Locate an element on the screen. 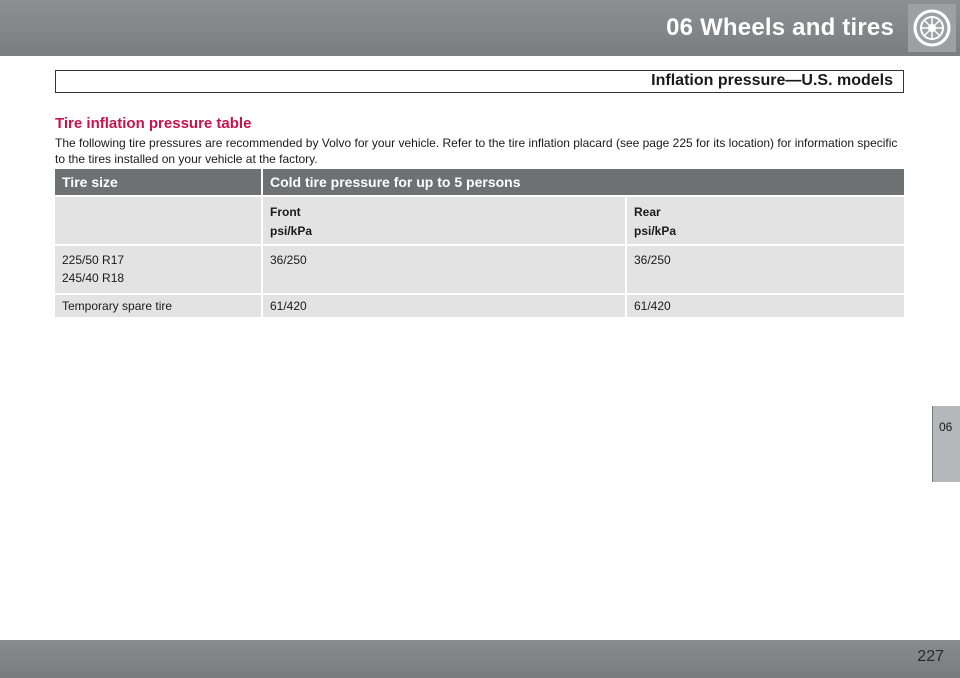 The image size is (960, 678). footer-bar: 227 is located at coordinates (480, 659).